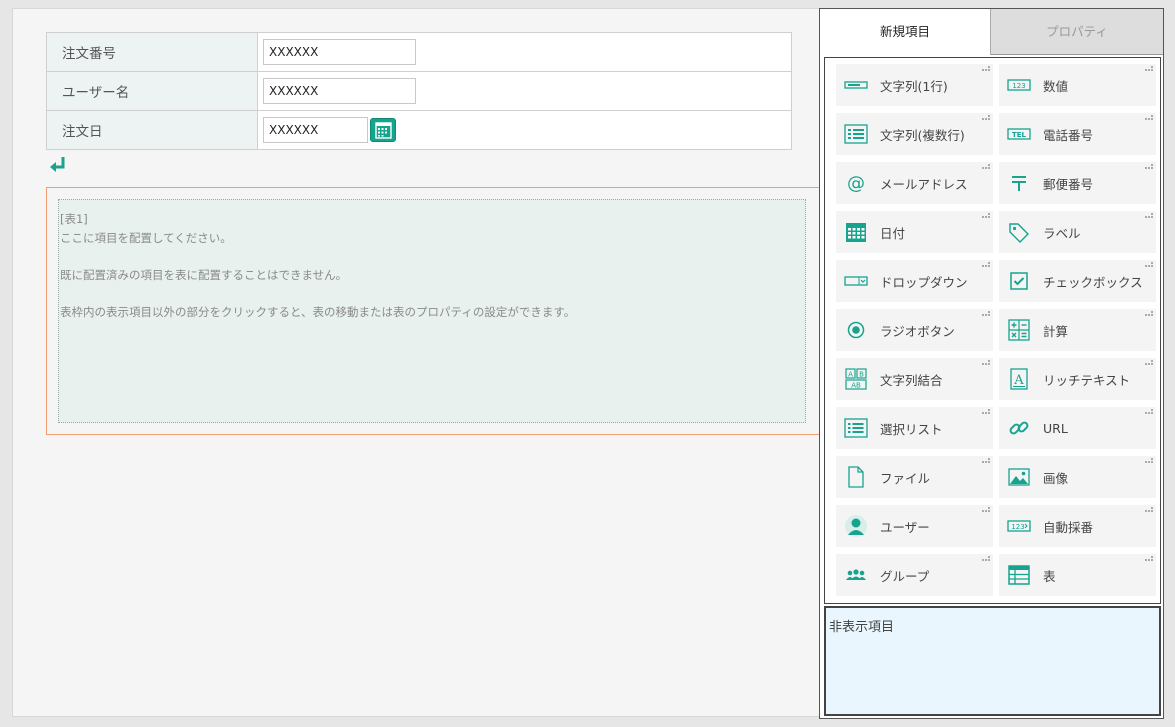 This screenshot has width=1175, height=727. Describe the element at coordinates (1019, 428) in the screenshot. I see `url-icon` at that location.